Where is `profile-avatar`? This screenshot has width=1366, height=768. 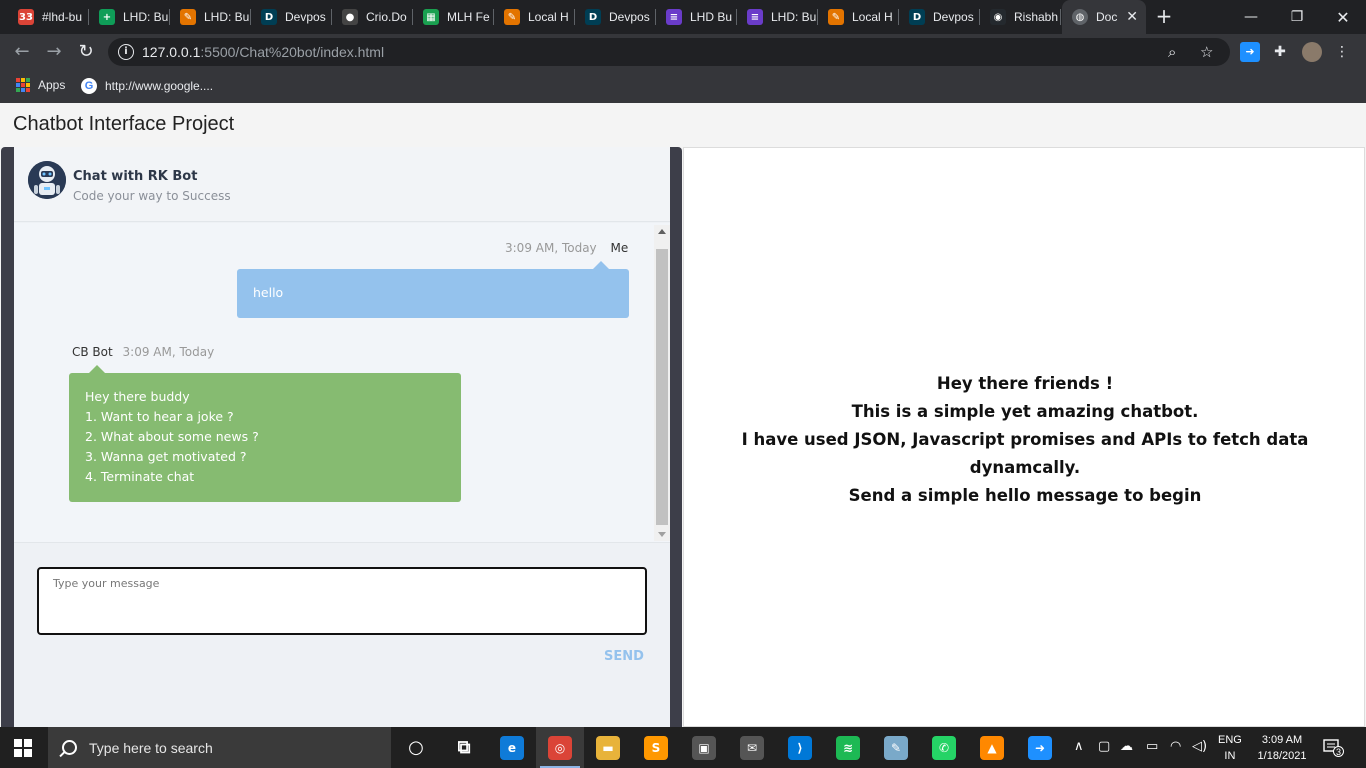 profile-avatar is located at coordinates (1312, 52).